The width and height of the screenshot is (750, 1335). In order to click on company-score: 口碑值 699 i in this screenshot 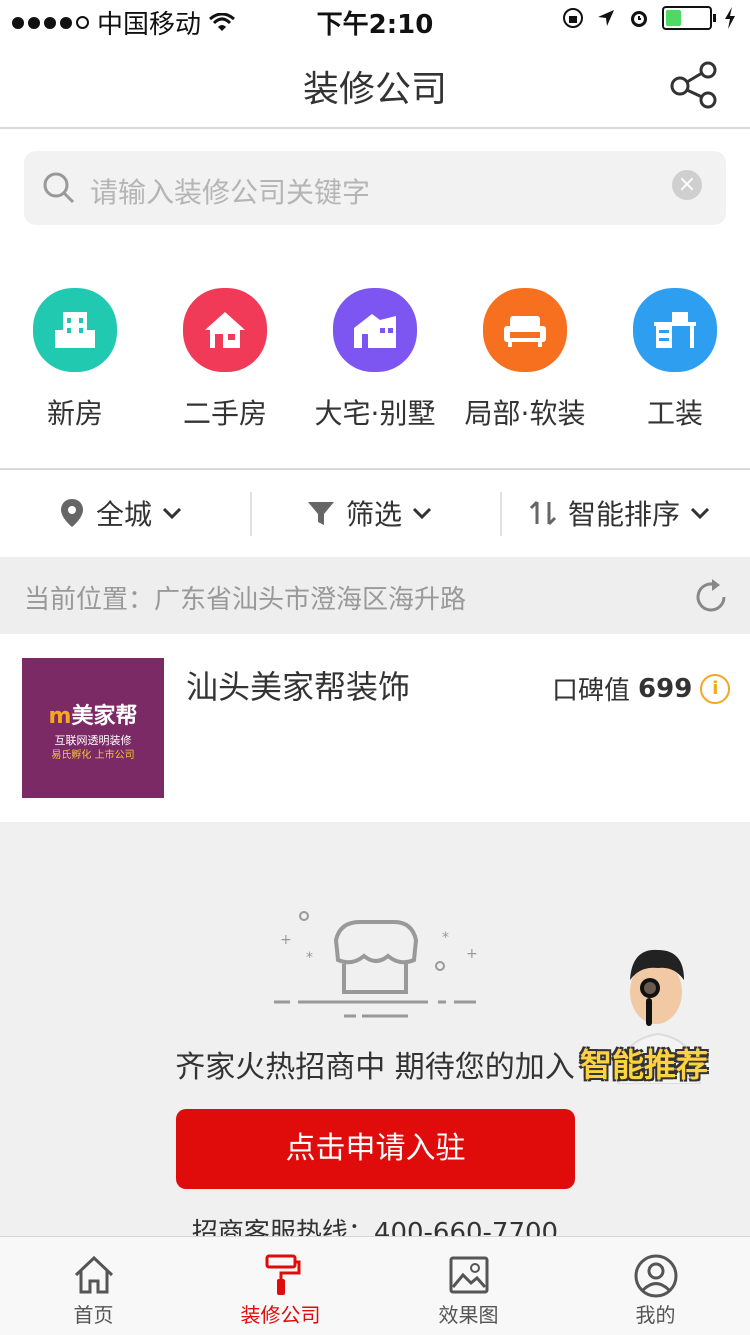, I will do `click(641, 688)`.